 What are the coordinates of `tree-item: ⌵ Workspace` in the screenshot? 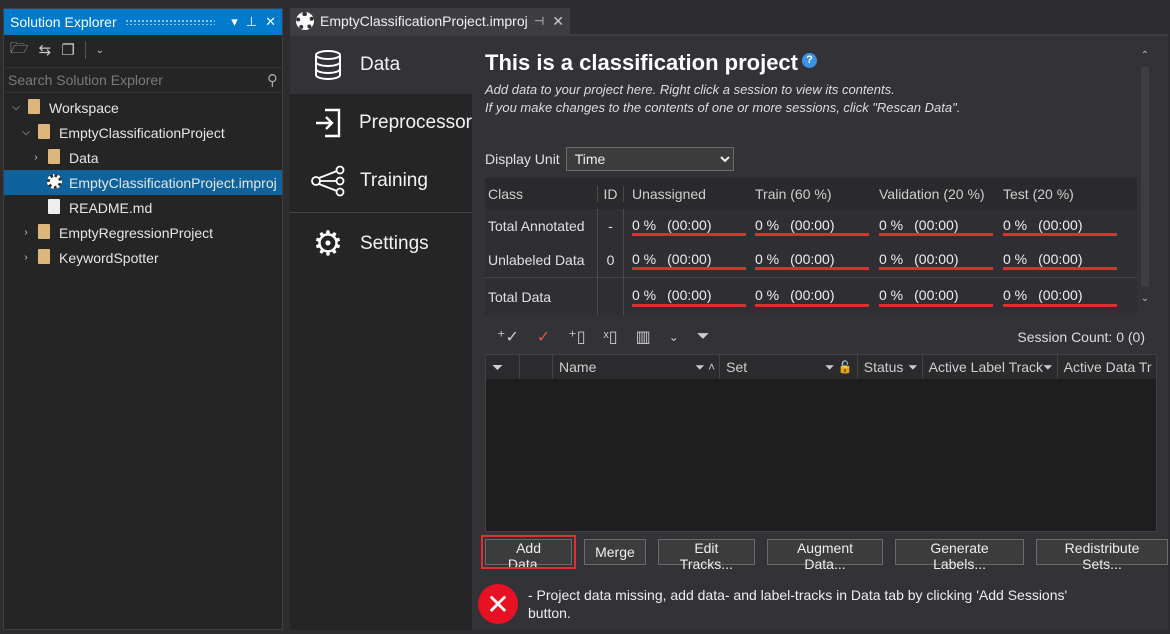 It's located at (143, 107).